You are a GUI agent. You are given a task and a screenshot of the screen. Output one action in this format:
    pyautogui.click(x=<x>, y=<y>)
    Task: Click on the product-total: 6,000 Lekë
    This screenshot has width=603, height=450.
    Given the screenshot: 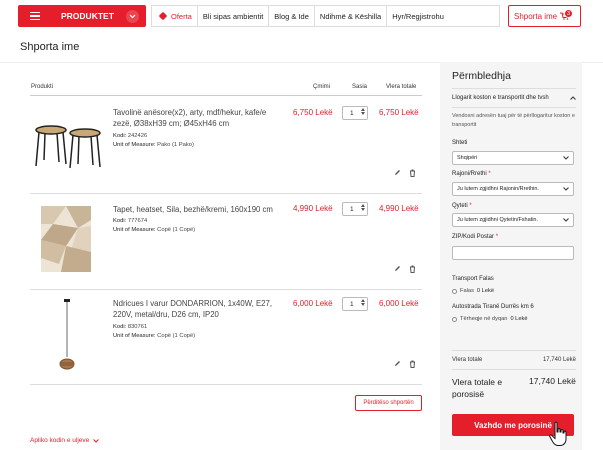 What is the action you would take?
    pyautogui.click(x=399, y=303)
    